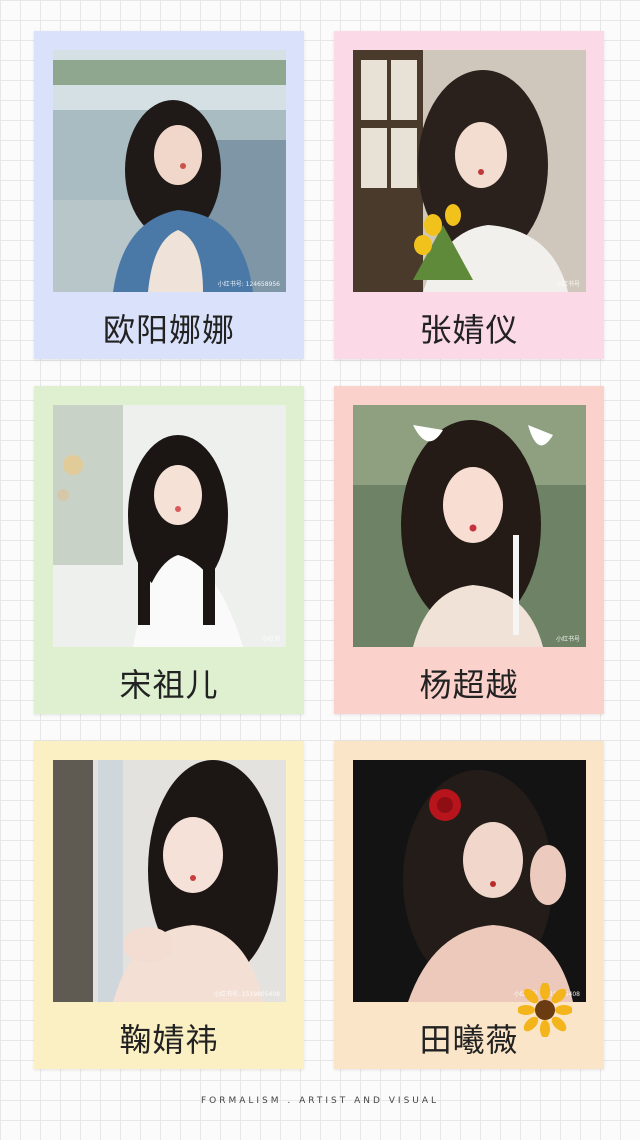 The image size is (640, 1140). Describe the element at coordinates (246, 994) in the screenshot. I see `photo-watermark: 小红书号: 1519805408` at that location.